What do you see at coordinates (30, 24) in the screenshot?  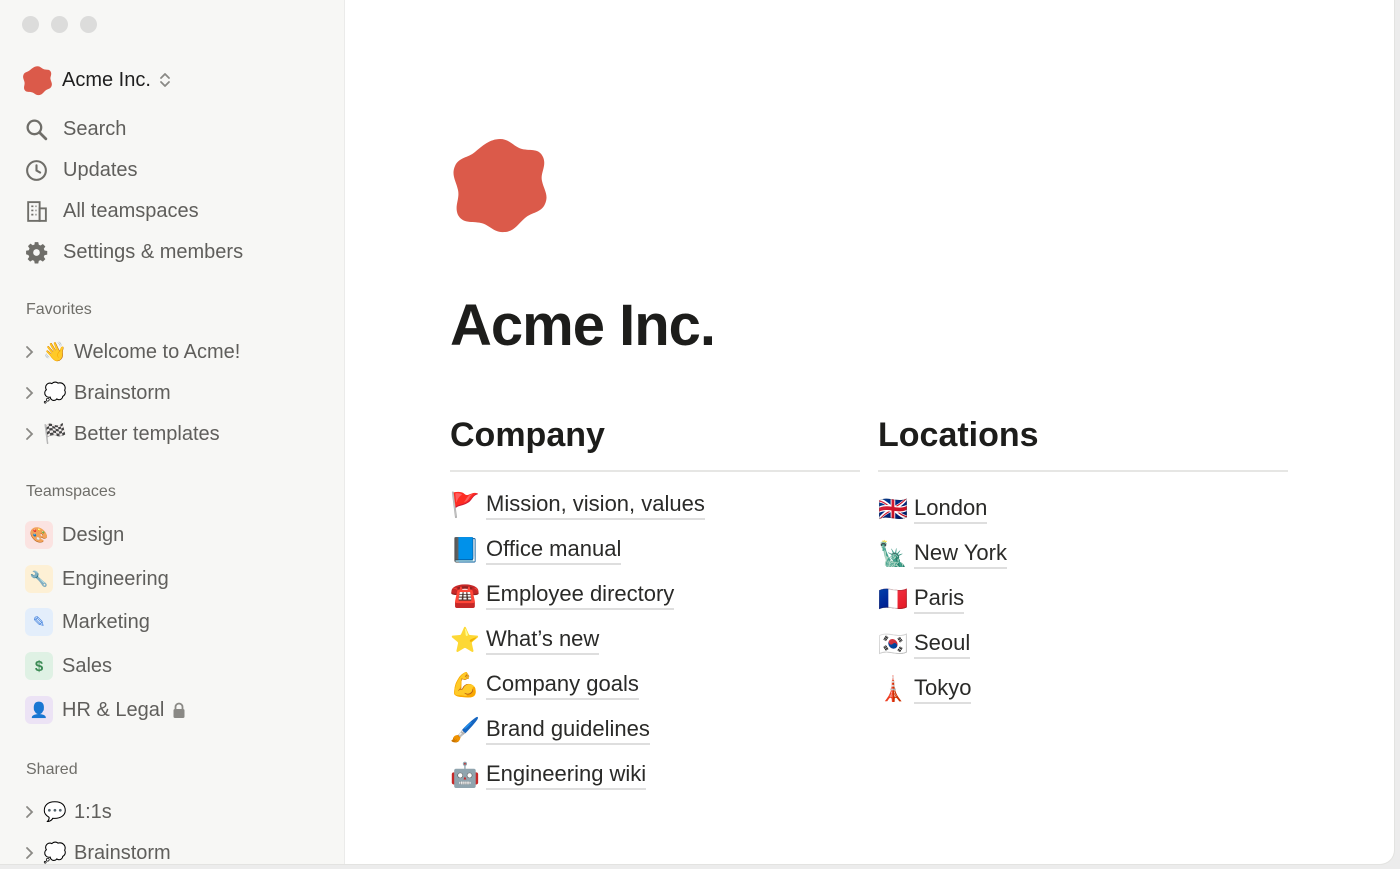 I see `close-window-button` at bounding box center [30, 24].